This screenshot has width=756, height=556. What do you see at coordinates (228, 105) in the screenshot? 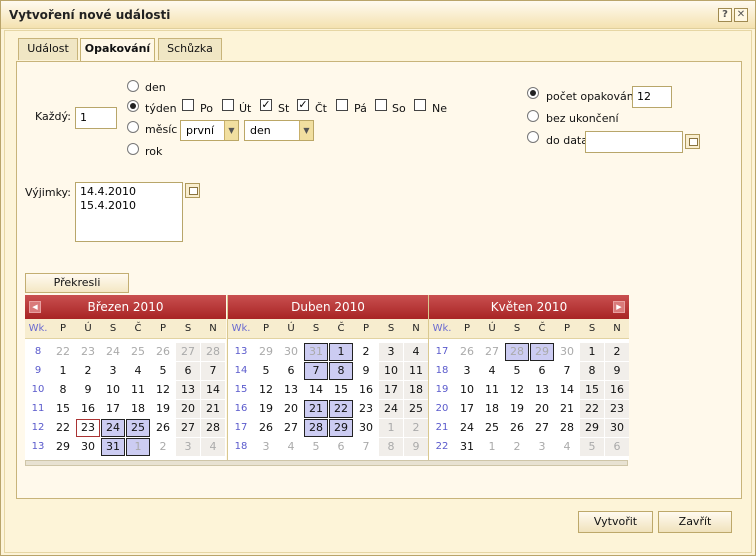
I see `checkbox-tue` at bounding box center [228, 105].